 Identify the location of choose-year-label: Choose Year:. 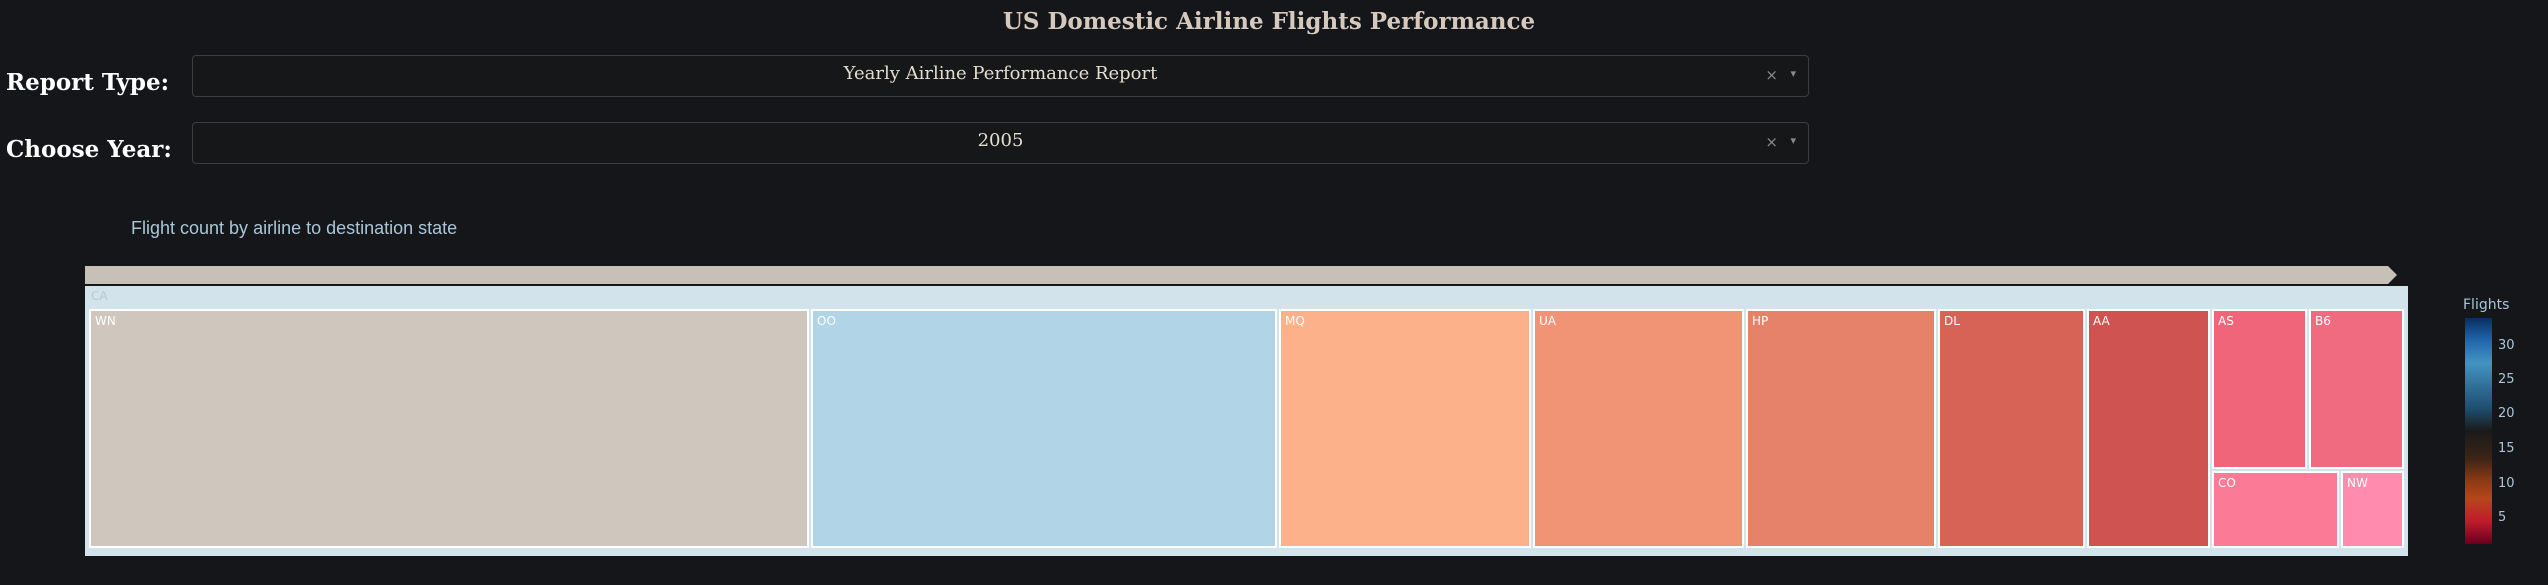
(89, 149).